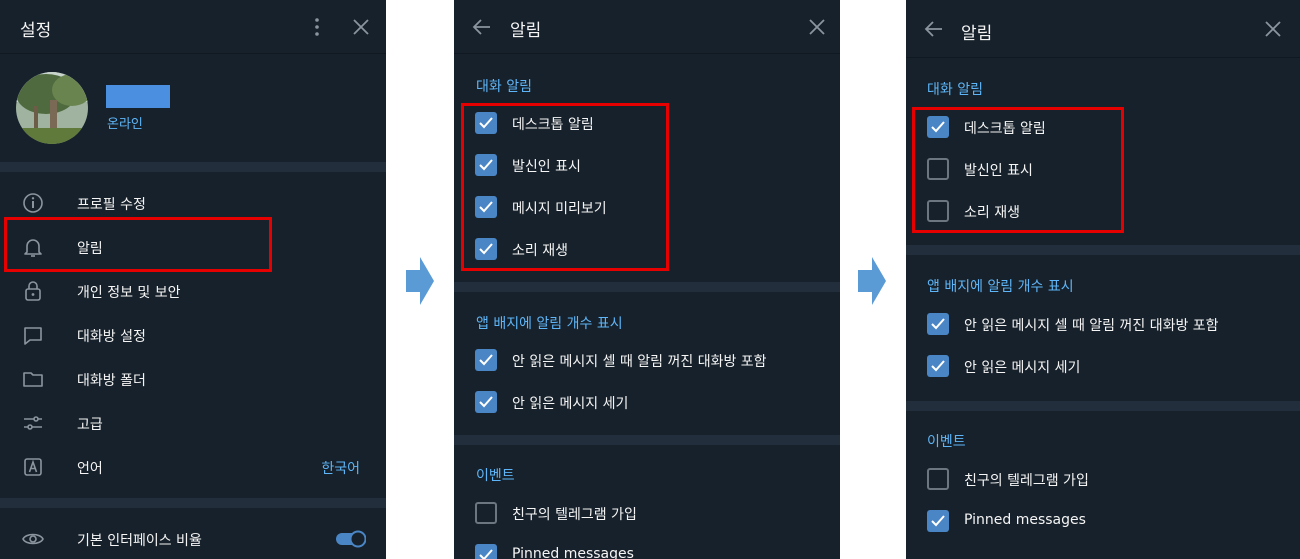  I want to click on menu-item-advanced: 고급, so click(193, 423).